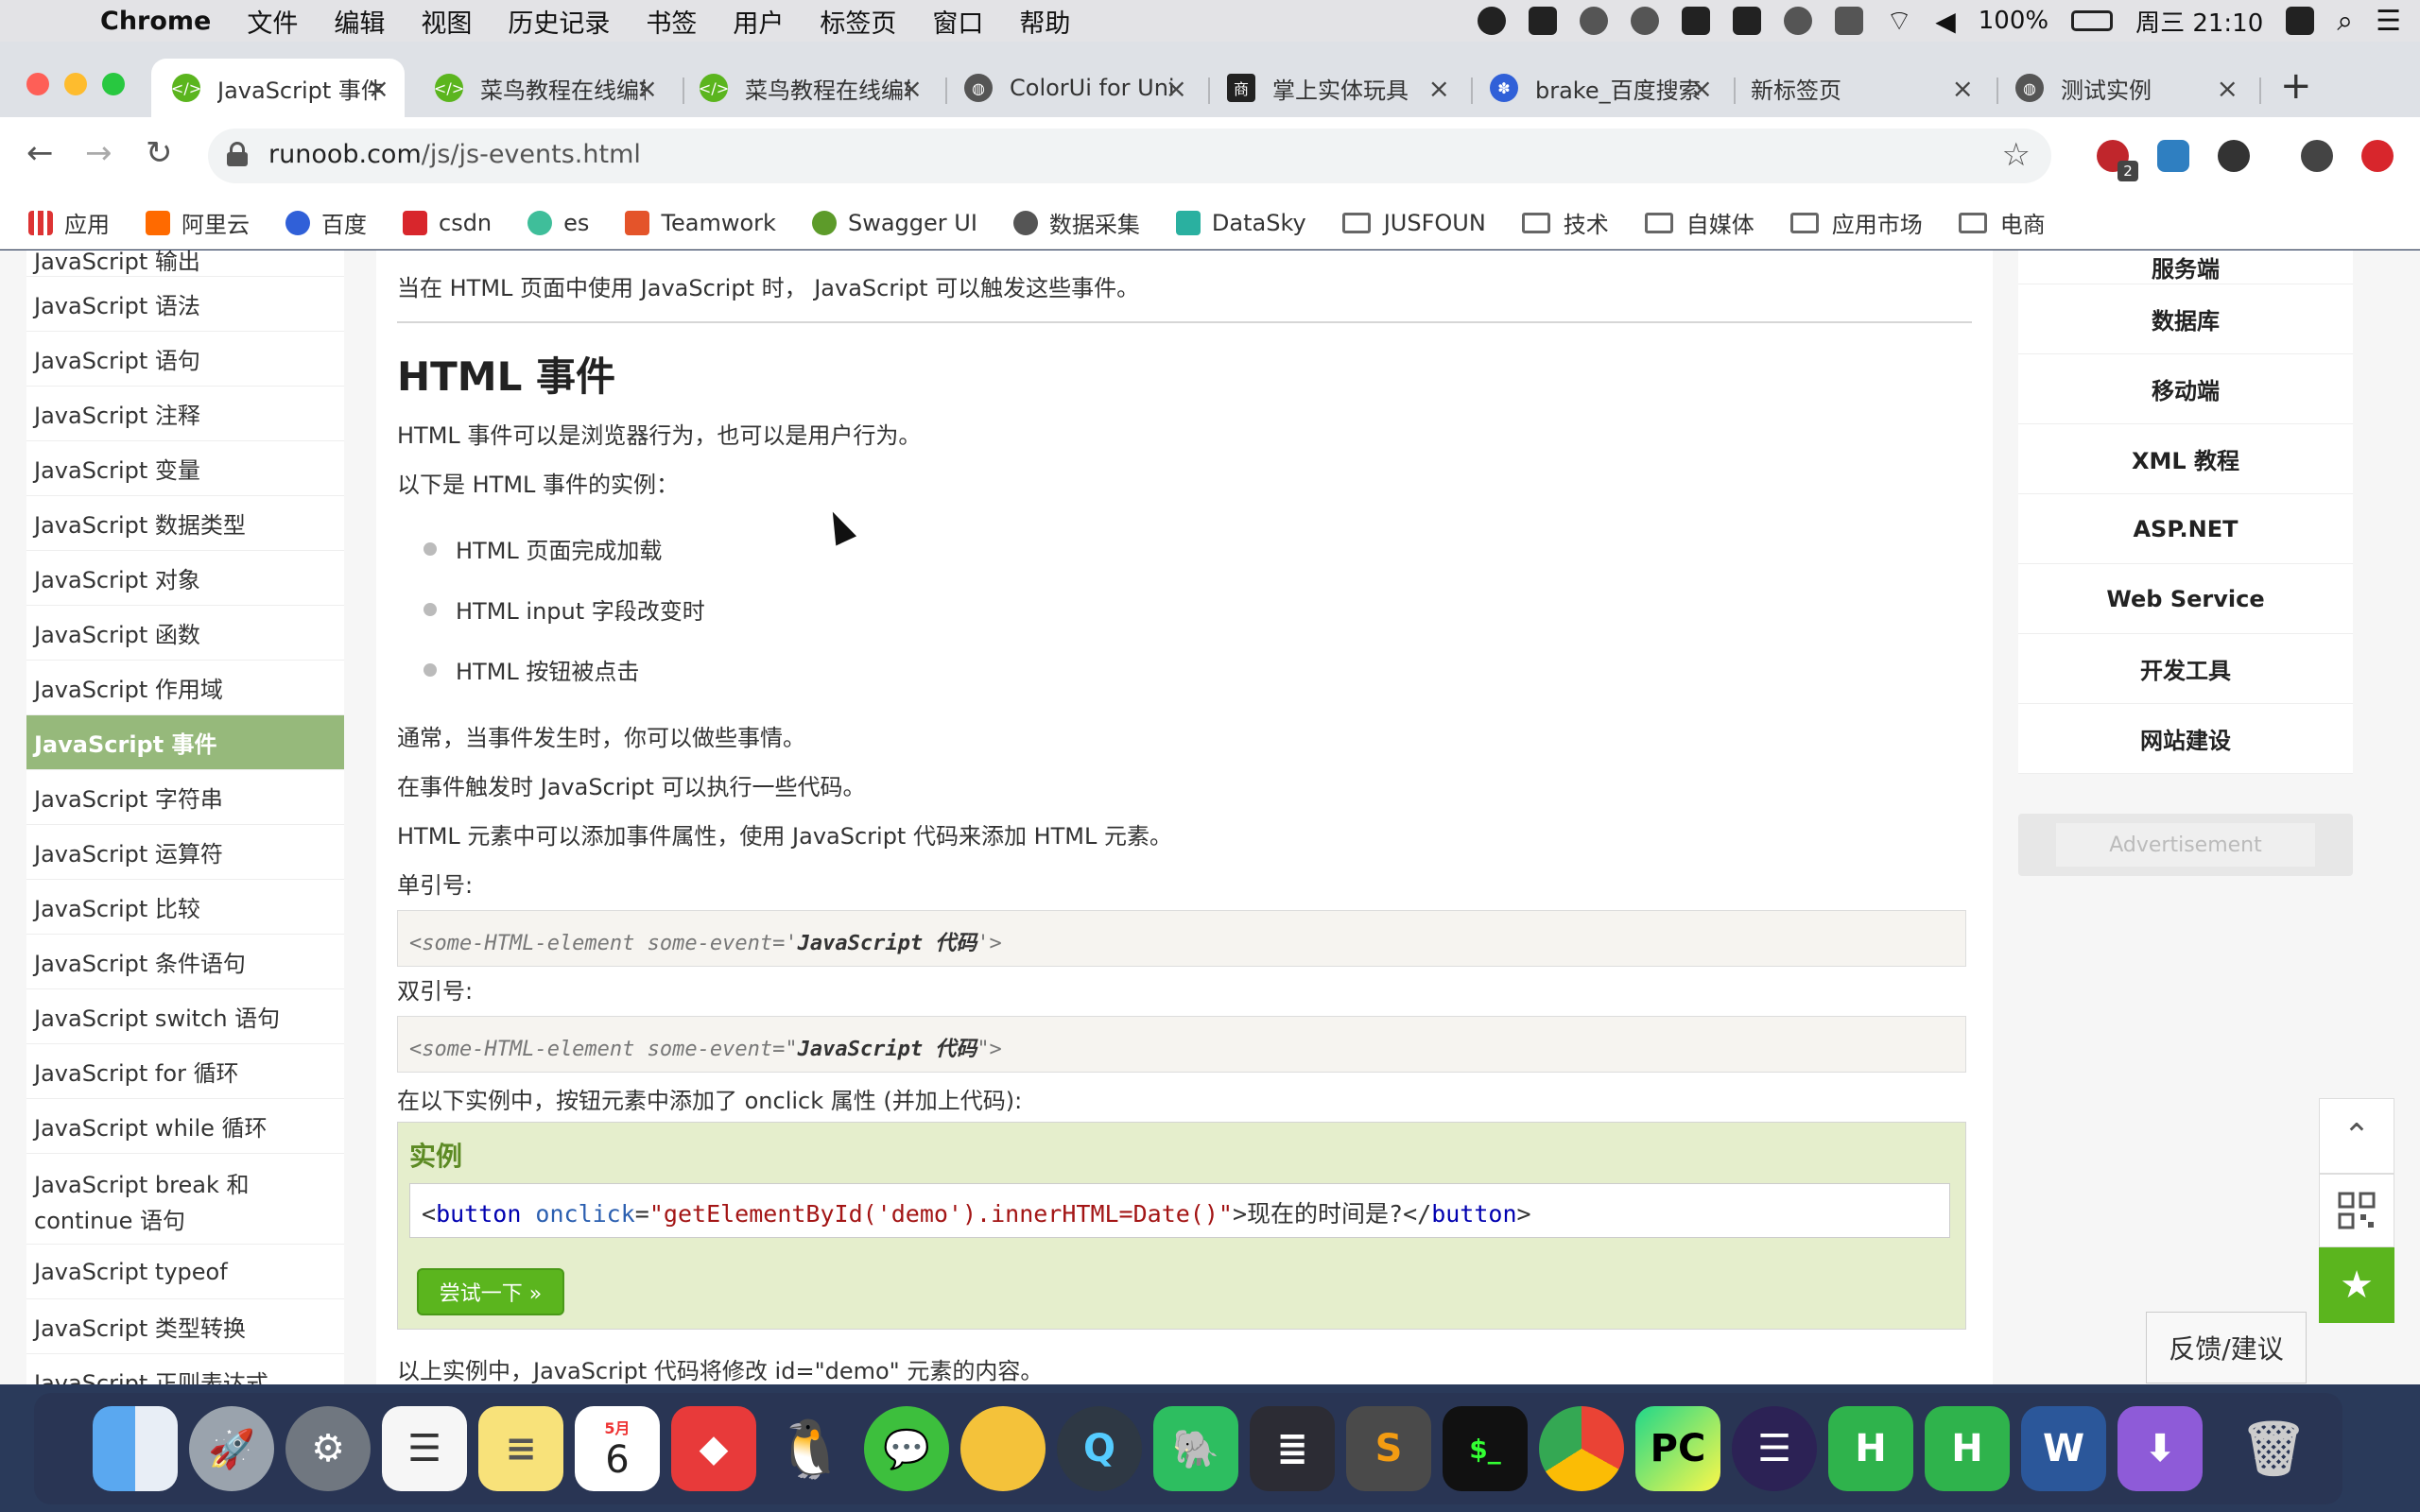 Image resolution: width=2420 pixels, height=1512 pixels. Describe the element at coordinates (278, 88) in the screenshot. I see `tab-javascript-events: </> JavaScript 事件 ×` at that location.